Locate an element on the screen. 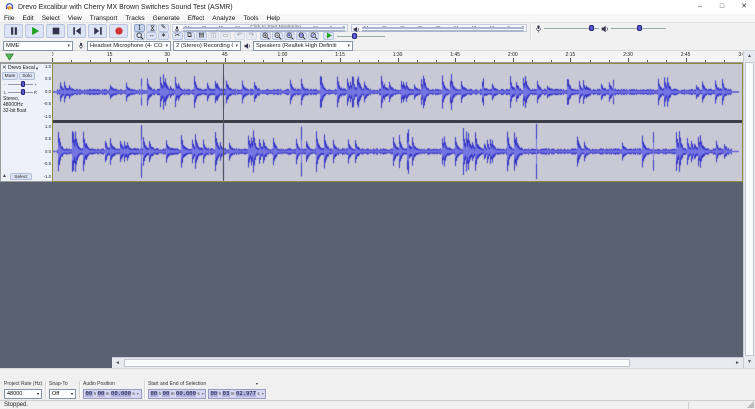 The height and width of the screenshot is (409, 755). collapse-track-icon: ▲ is located at coordinates (4, 176).